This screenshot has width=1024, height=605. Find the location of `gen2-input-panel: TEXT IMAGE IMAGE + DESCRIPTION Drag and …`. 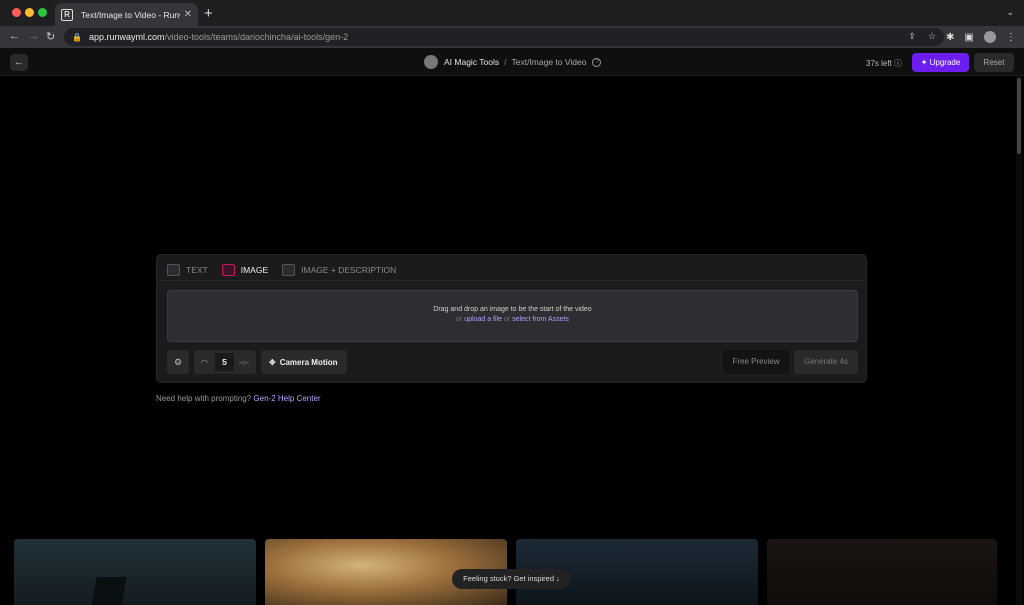

gen2-input-panel: TEXT IMAGE IMAGE + DESCRIPTION Drag and … is located at coordinates (511, 318).